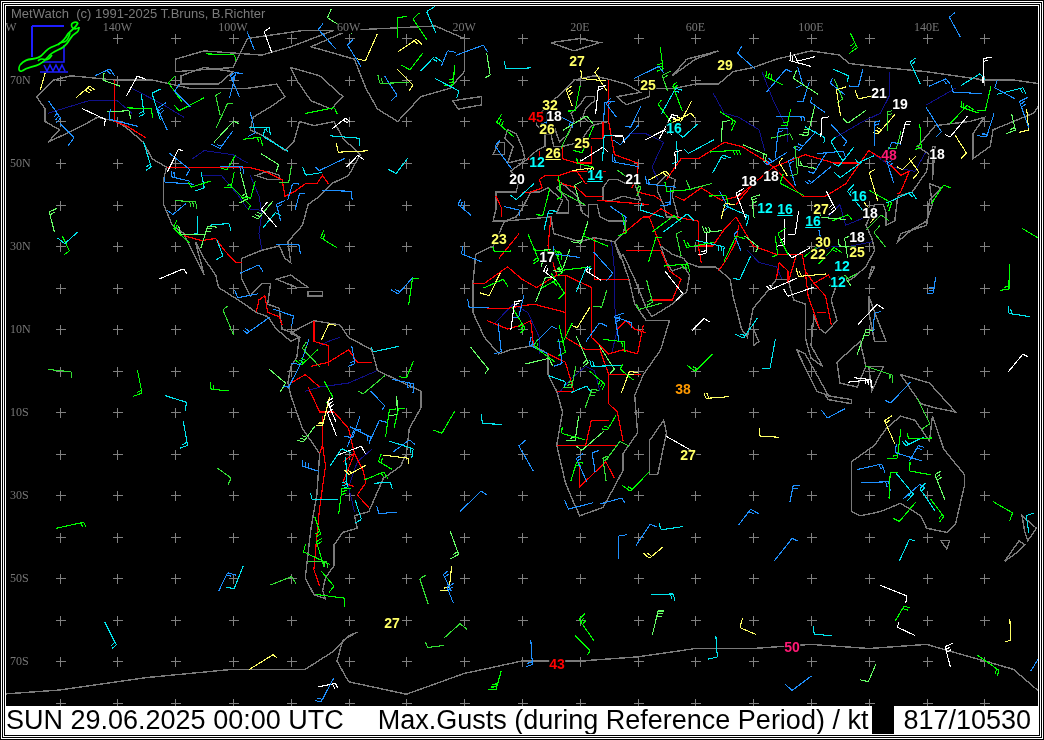 This screenshot has height=740, width=1044. I want to click on gust-value-label: 23, so click(499, 239).